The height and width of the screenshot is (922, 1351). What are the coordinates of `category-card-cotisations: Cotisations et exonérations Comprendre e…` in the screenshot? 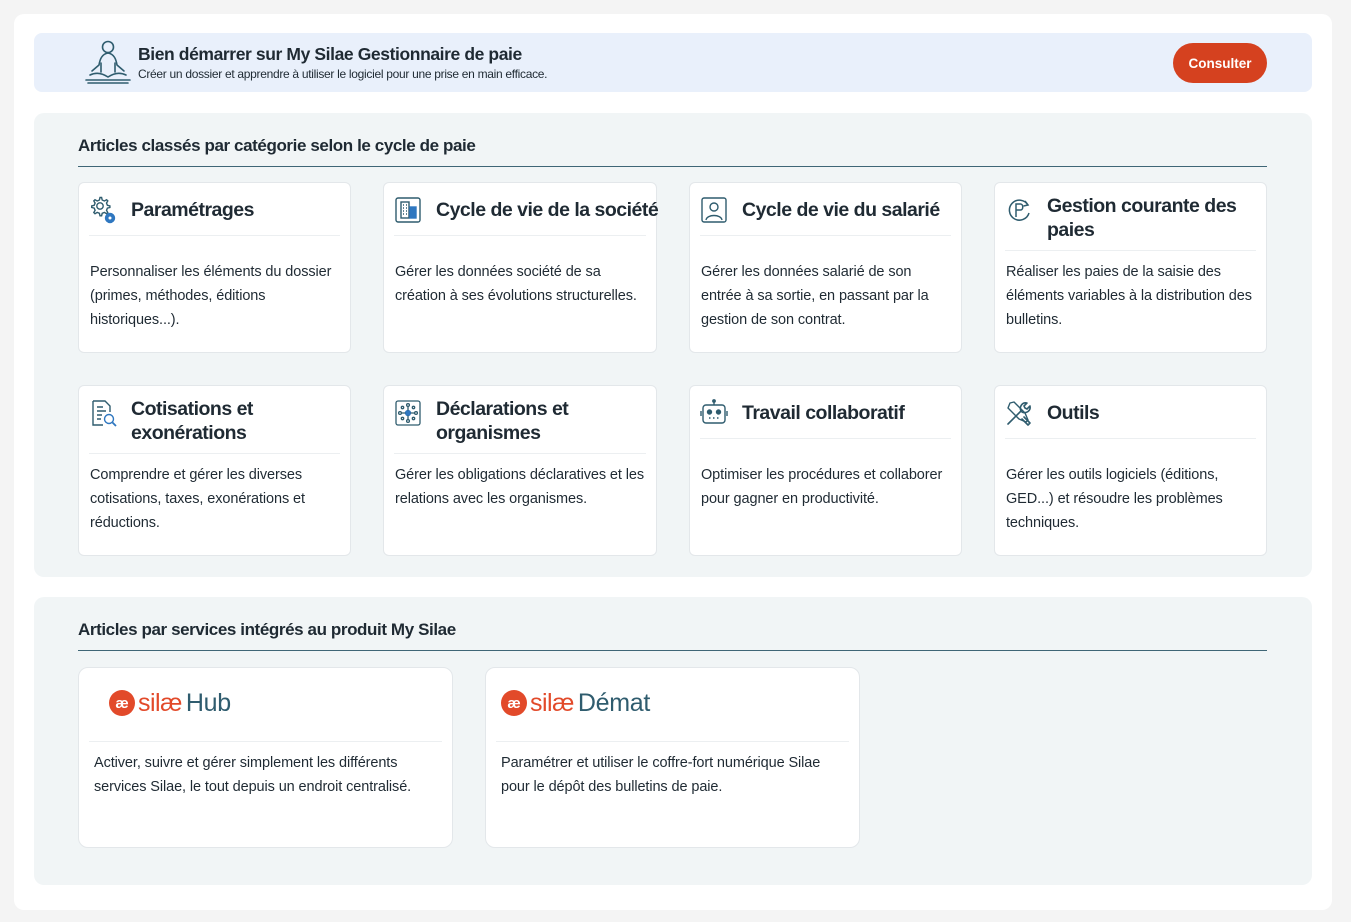 It's located at (214, 470).